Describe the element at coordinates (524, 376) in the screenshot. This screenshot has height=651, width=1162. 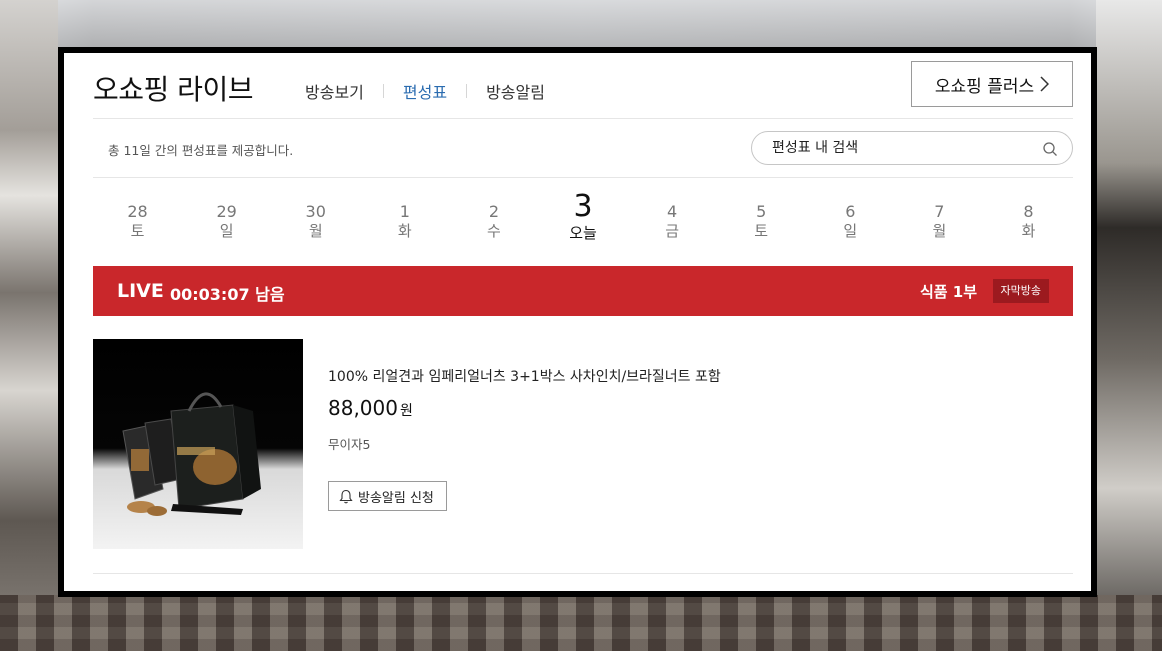
I see `product-title: 100% 리얼견과 임페리얼너츠 3+1박스 사차인치/브라질너트 포함` at that location.